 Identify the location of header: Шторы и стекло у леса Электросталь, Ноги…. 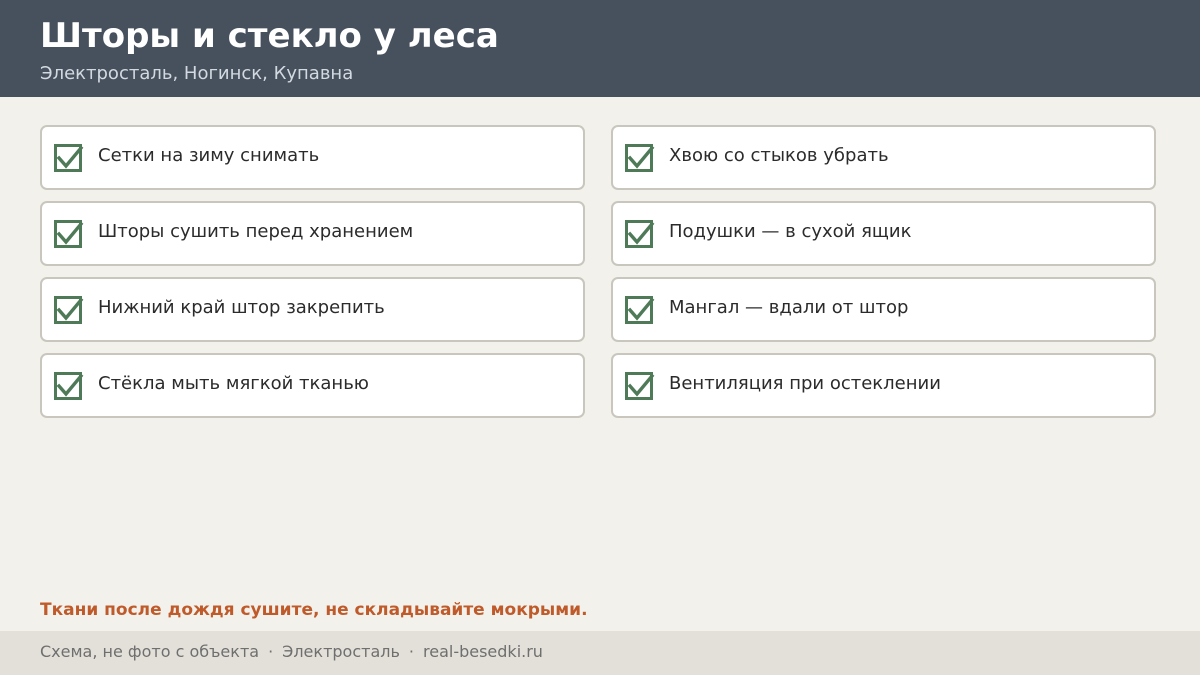
(600, 48).